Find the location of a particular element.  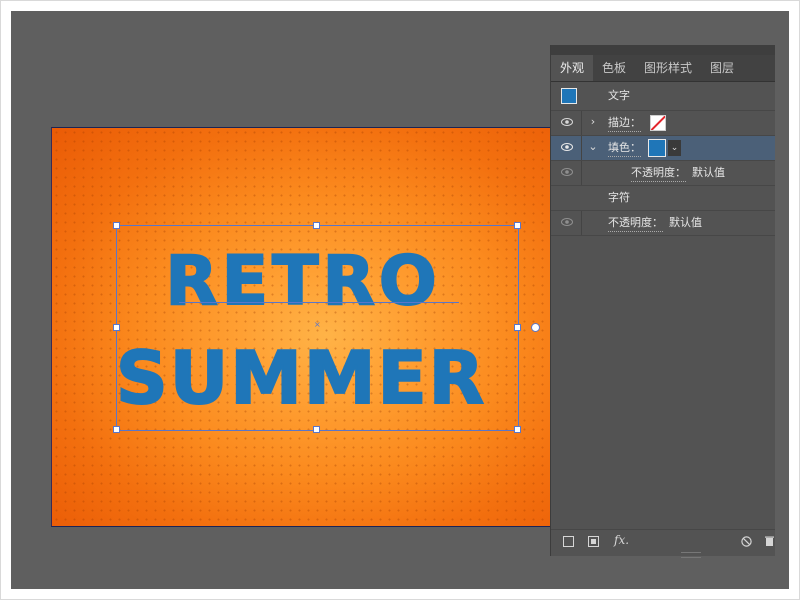

row-characters: 字符 is located at coordinates (663, 198).